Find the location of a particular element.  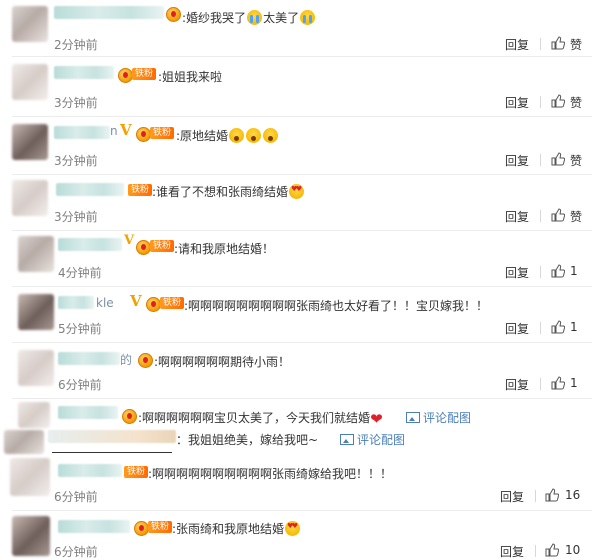

comment-text: :张雨绮和我原地结婚 is located at coordinates (236, 528).